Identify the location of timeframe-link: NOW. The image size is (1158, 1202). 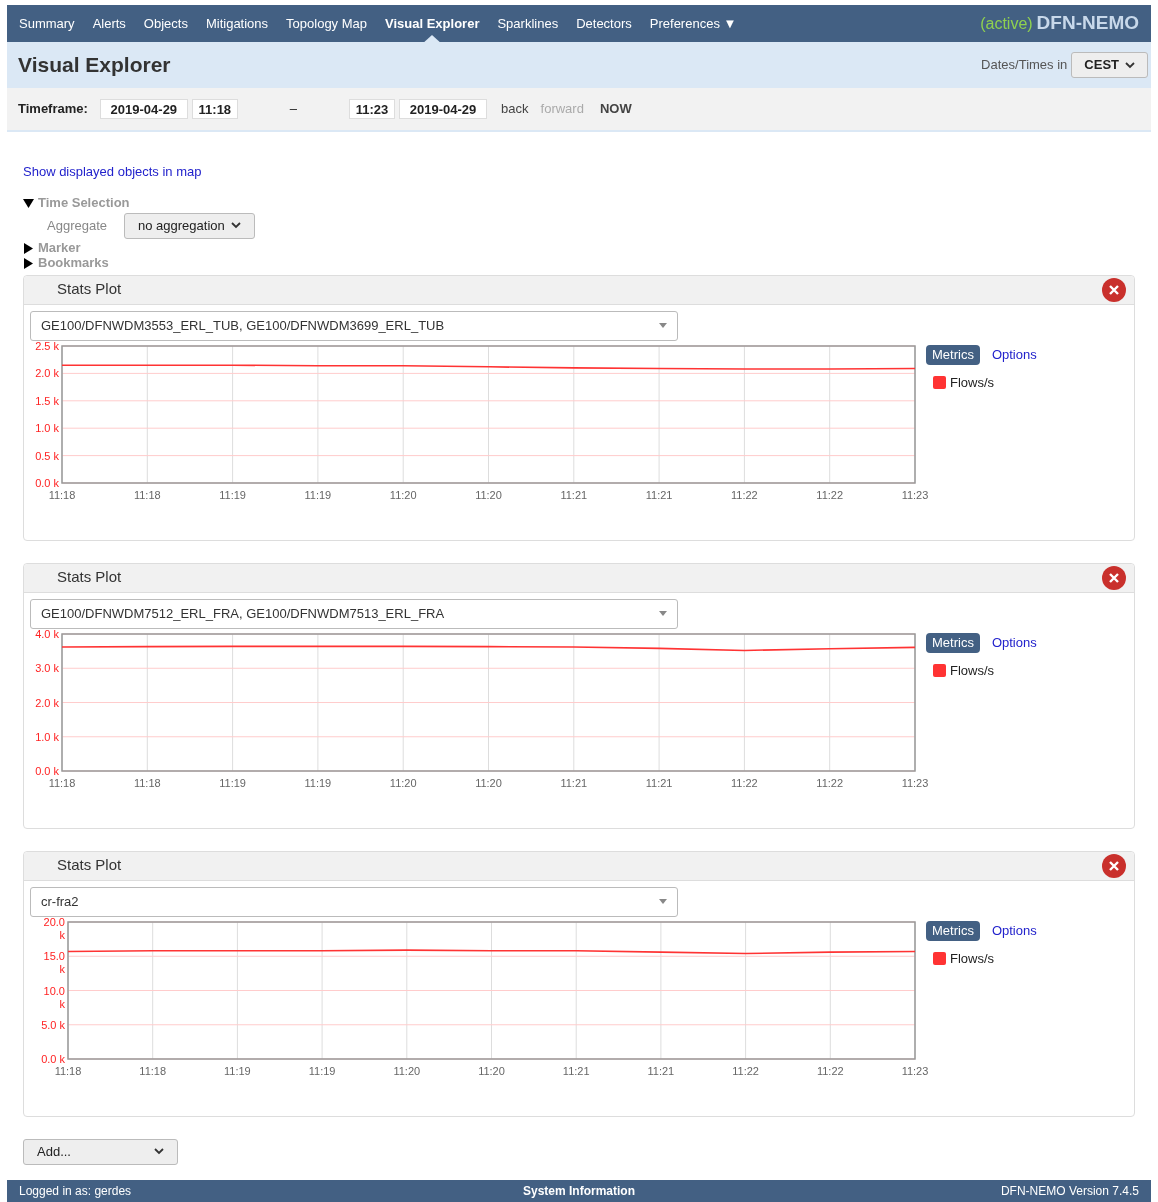
(615, 109).